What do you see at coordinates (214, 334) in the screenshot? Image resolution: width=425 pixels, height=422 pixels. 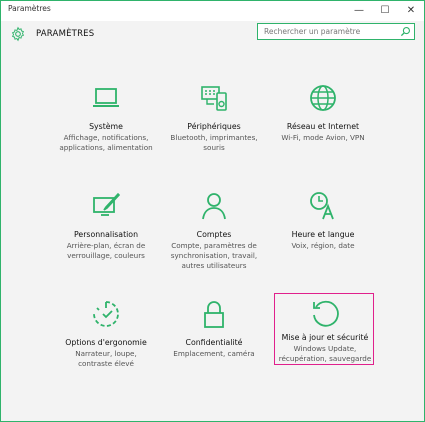 I see `tile-confidentialite: Confidentialité Emplacement, caméra` at bounding box center [214, 334].